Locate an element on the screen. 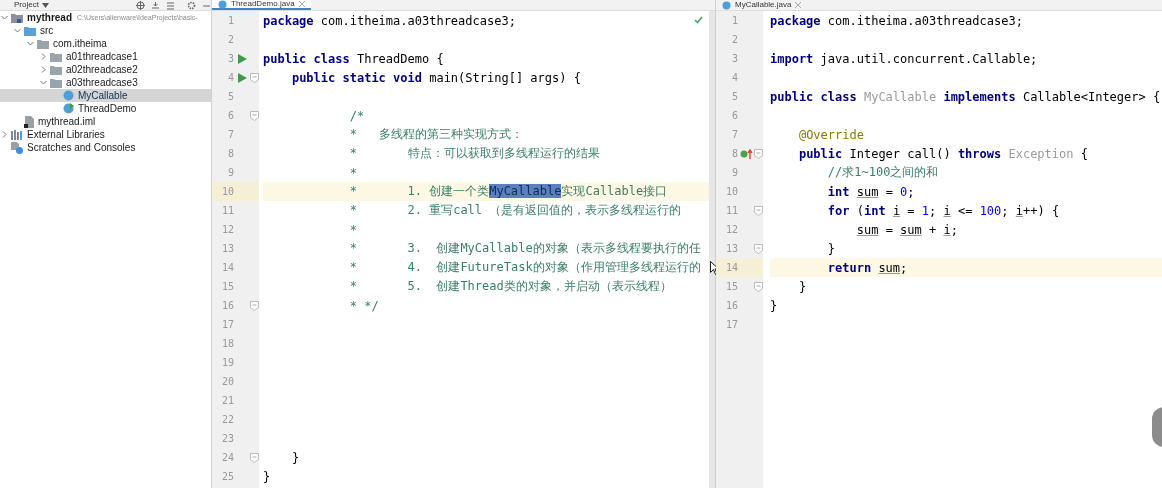  tree-item: Scratches and Consoles is located at coordinates (105, 147).